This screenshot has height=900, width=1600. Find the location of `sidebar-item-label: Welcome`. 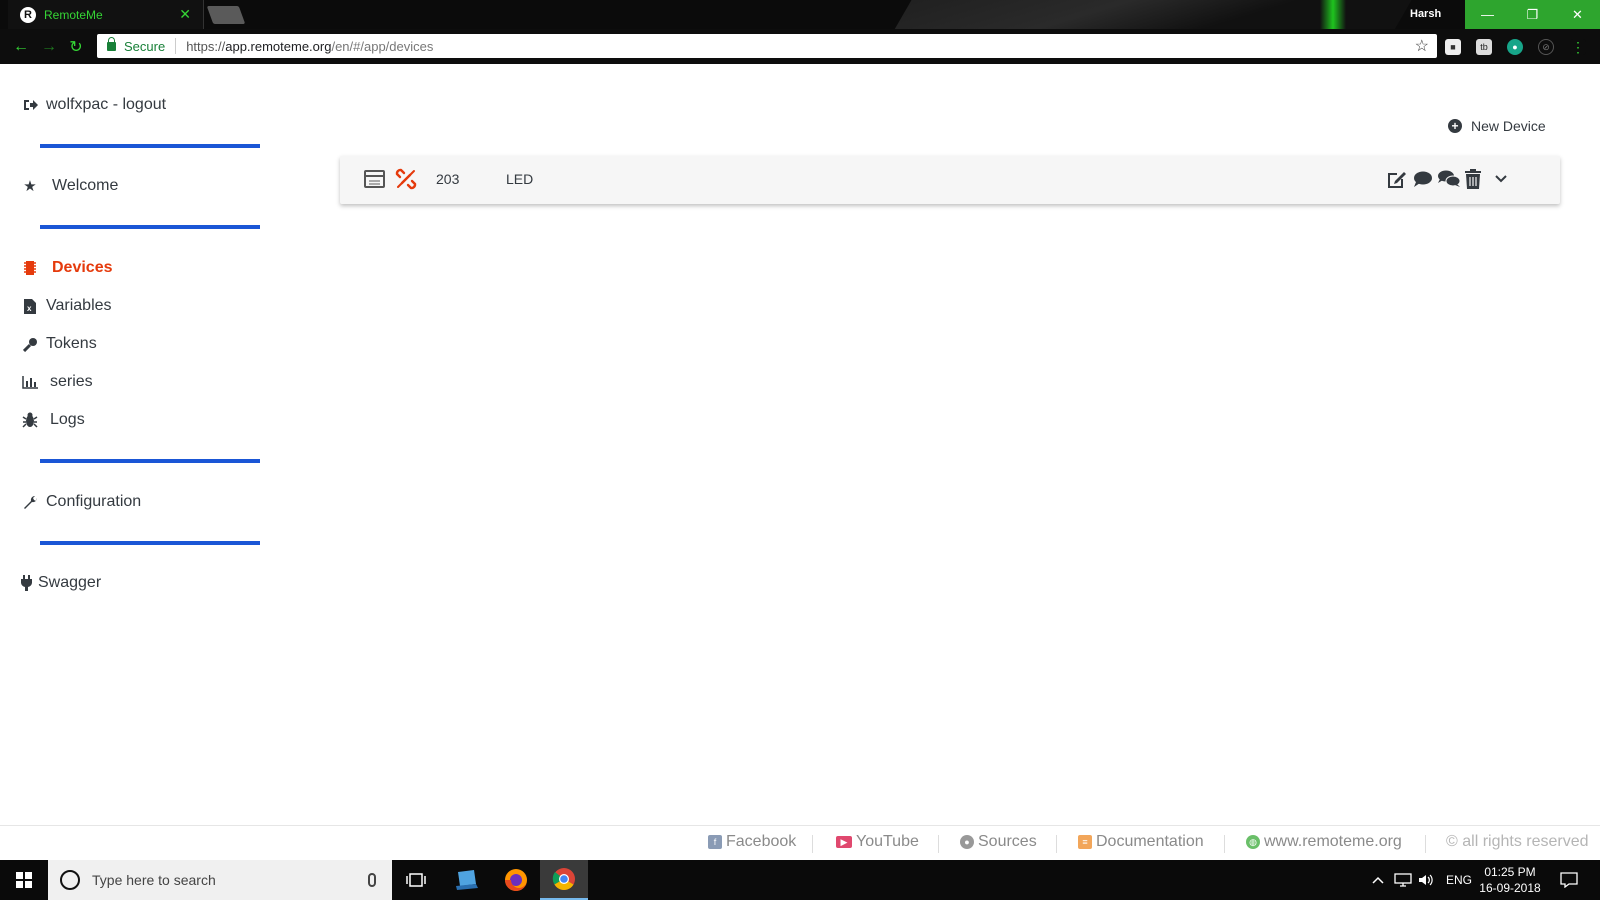

sidebar-item-label: Welcome is located at coordinates (85, 185).